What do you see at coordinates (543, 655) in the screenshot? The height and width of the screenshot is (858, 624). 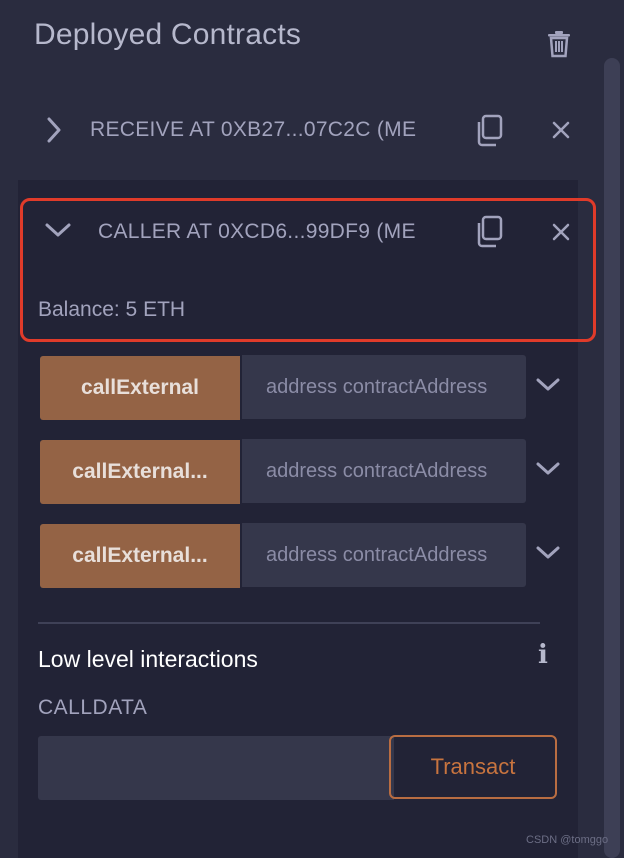 I see `info-icon: i` at bounding box center [543, 655].